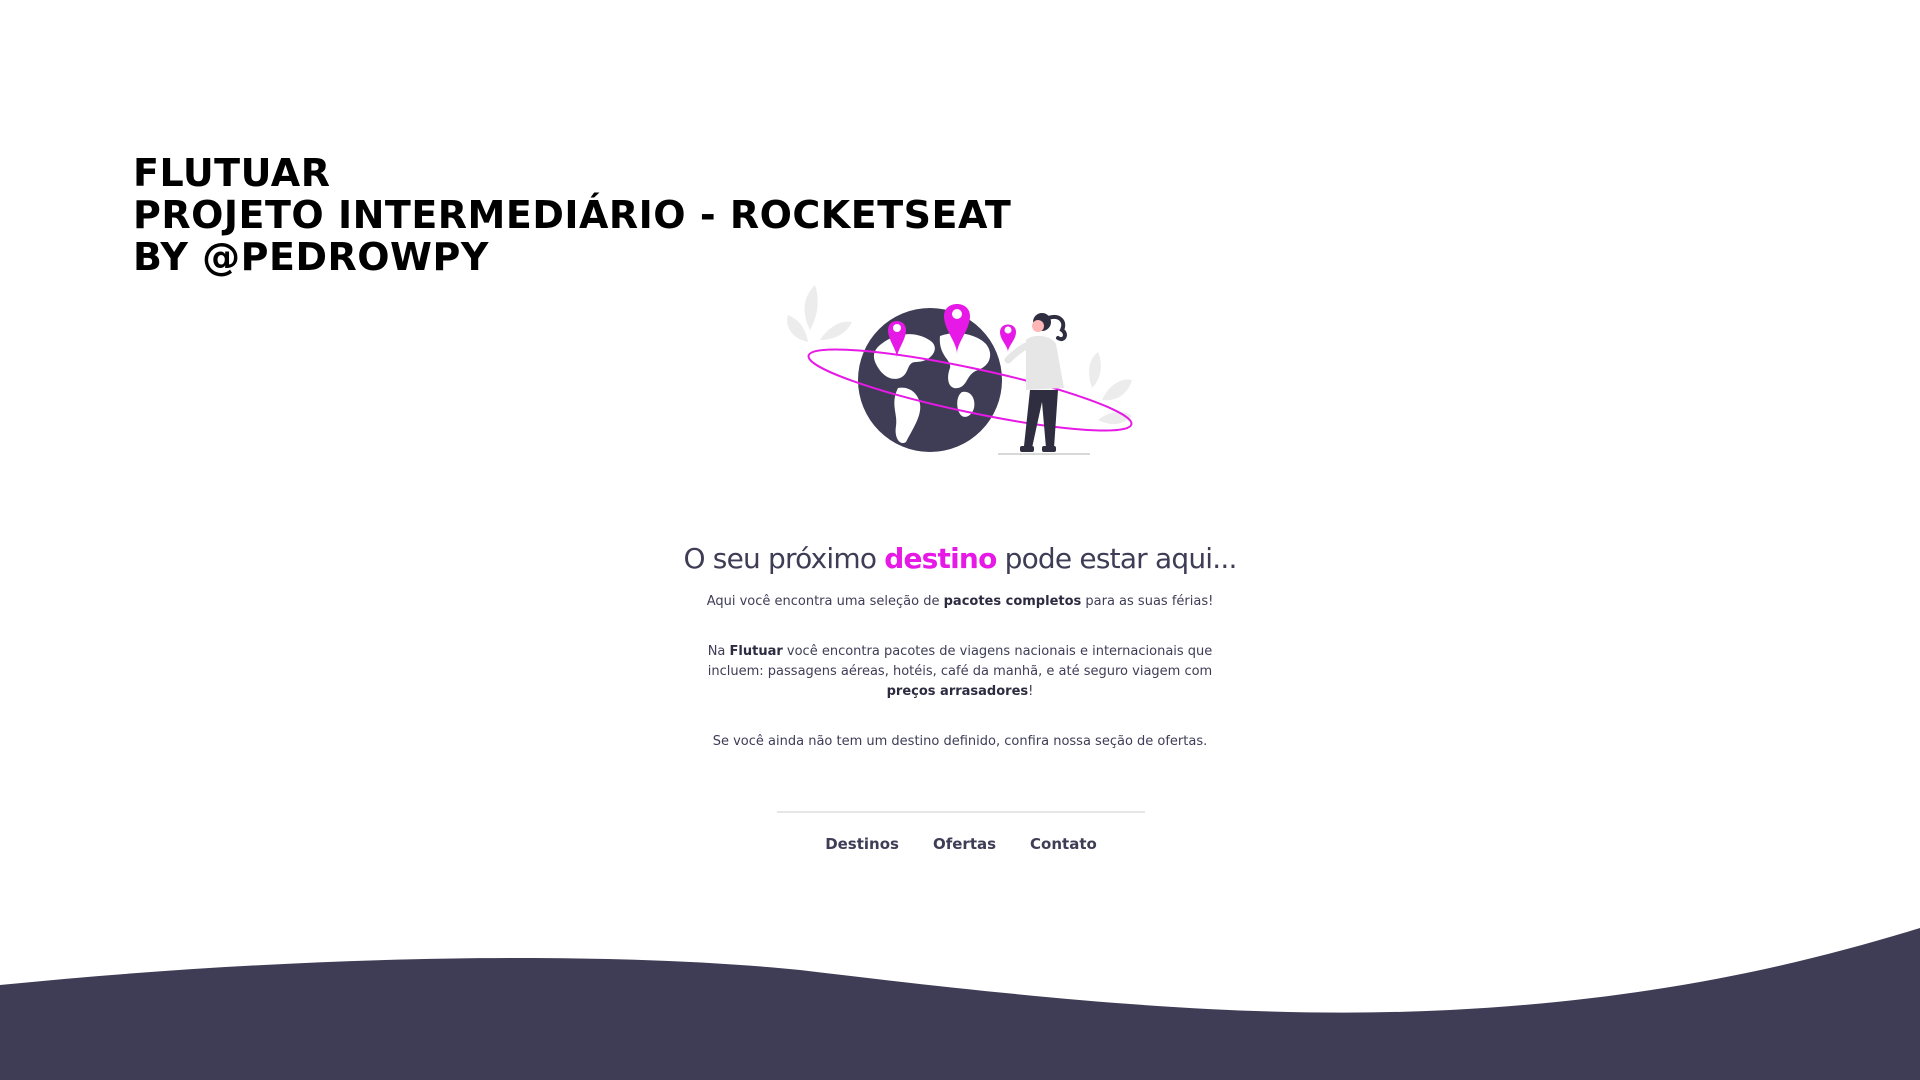 The image size is (1920, 1080). I want to click on title-line-project: PROJETO INTERMEDIÁRIO - ROCKETSEAT, so click(572, 215).